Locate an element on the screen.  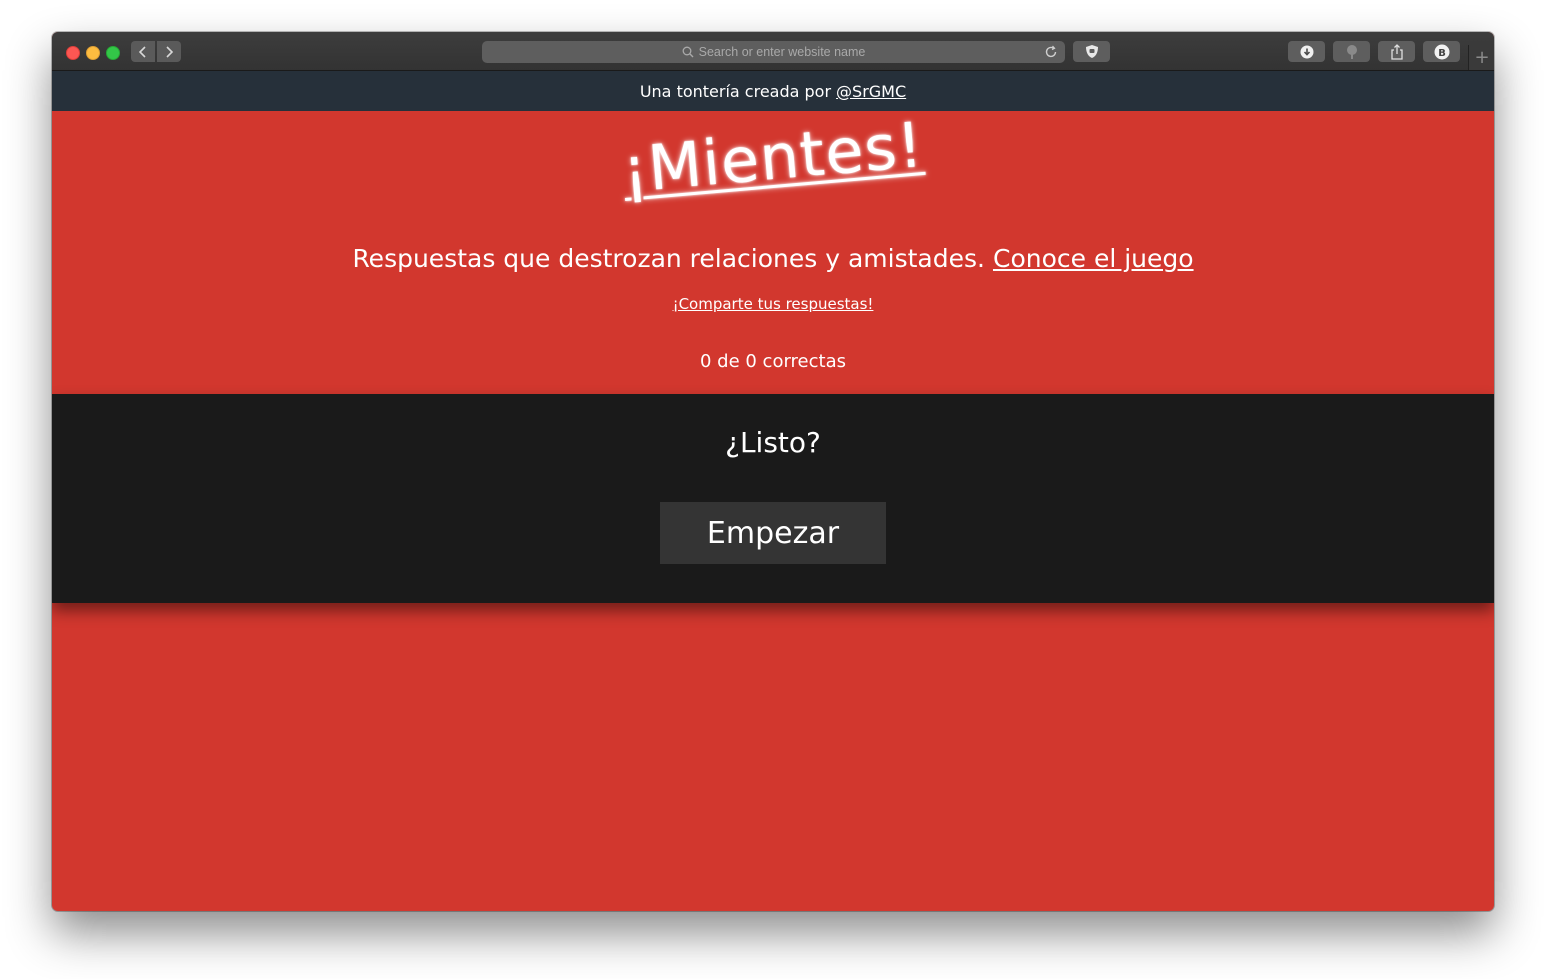
chevron-left-icon is located at coordinates (142, 51).